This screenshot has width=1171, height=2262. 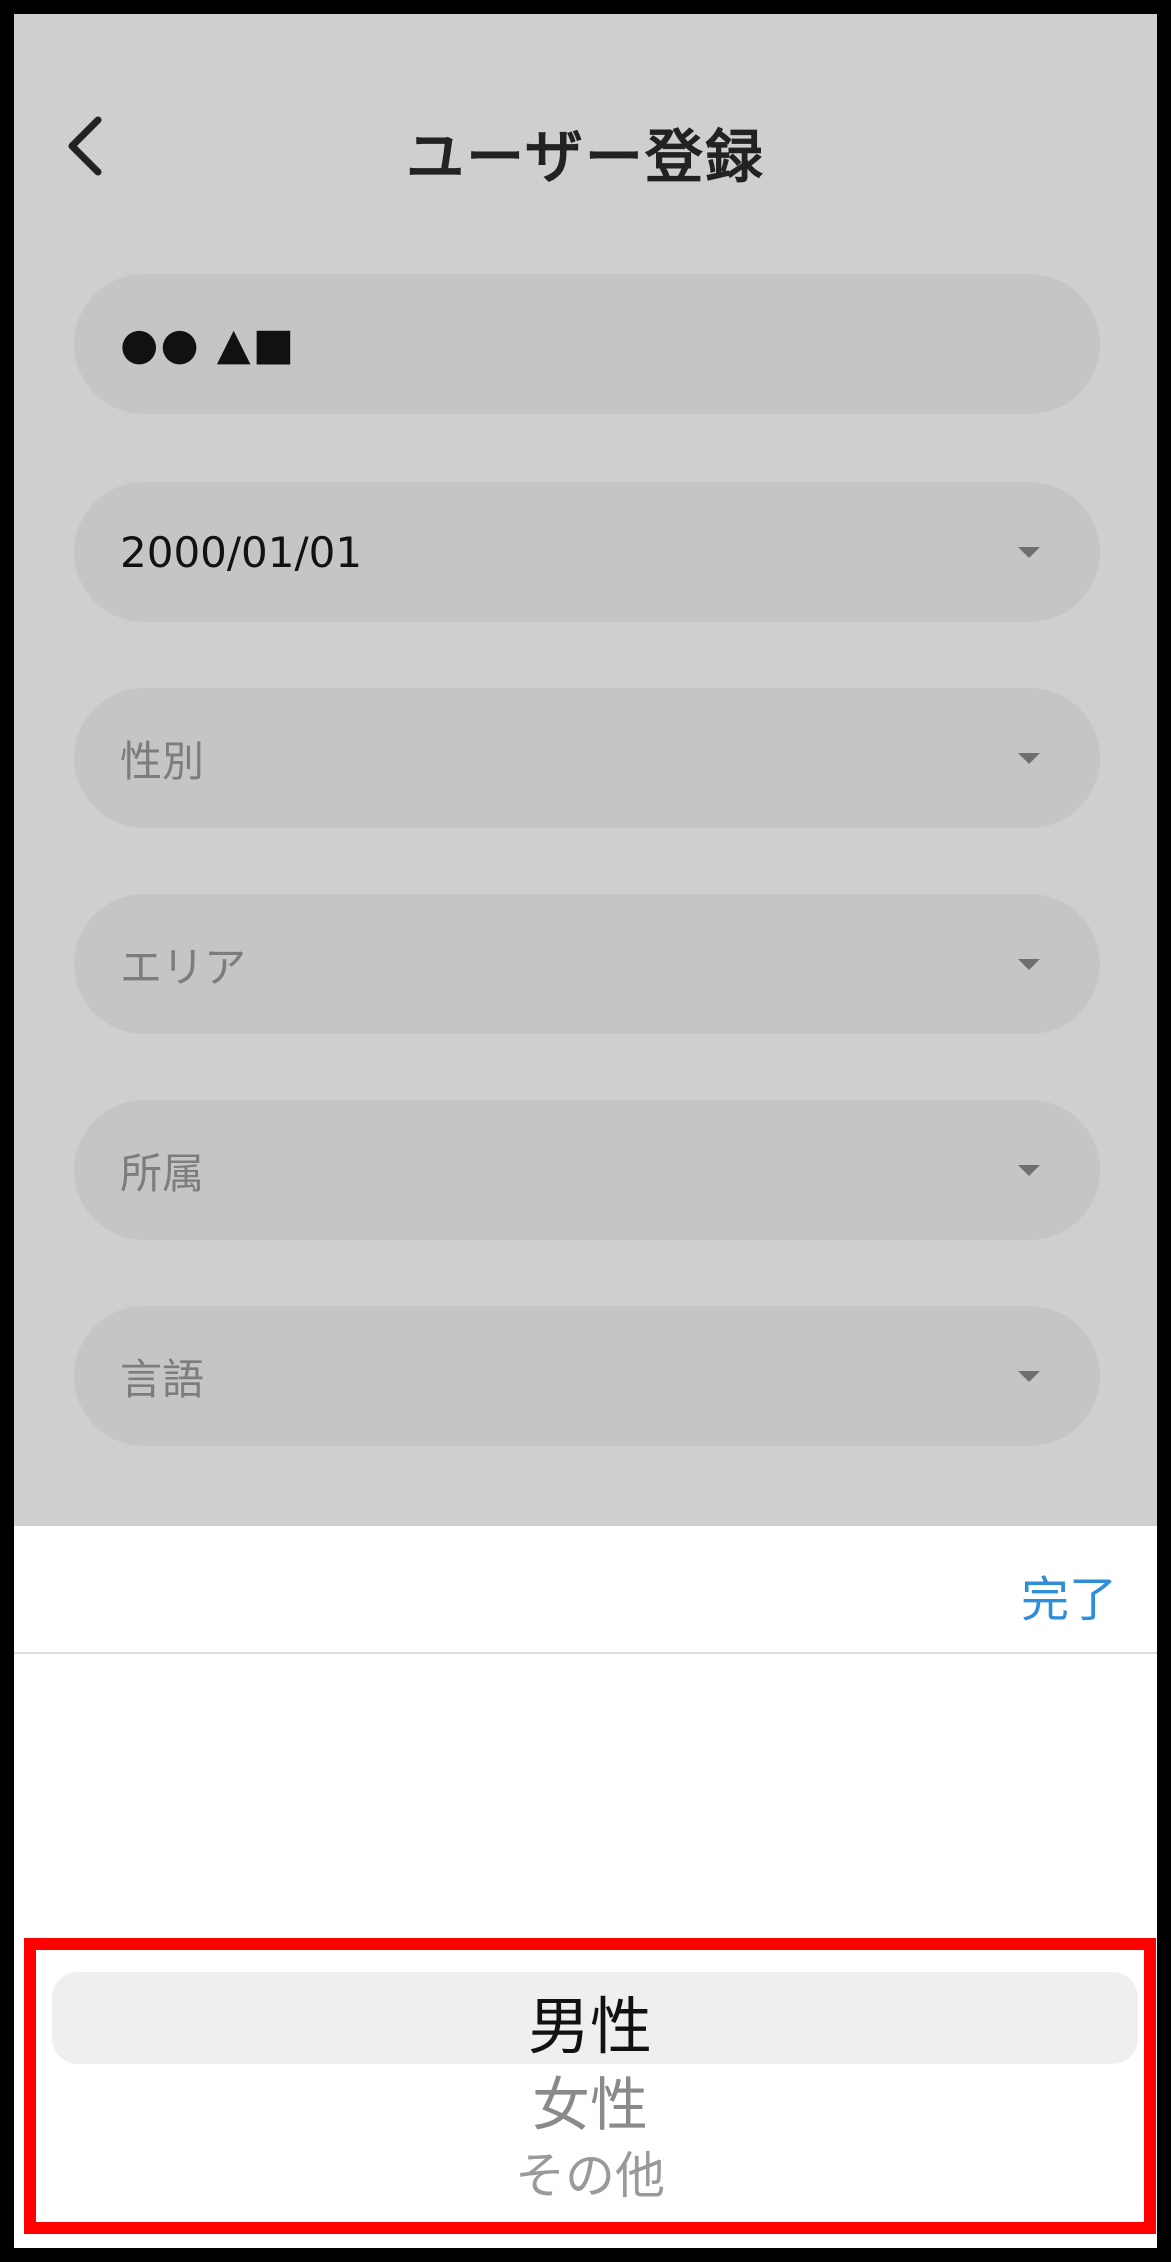 What do you see at coordinates (162, 761) in the screenshot?
I see `gender-placeholder: 性別` at bounding box center [162, 761].